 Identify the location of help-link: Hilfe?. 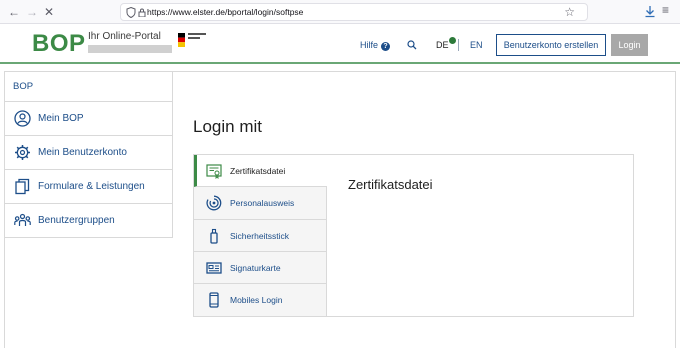
(375, 45).